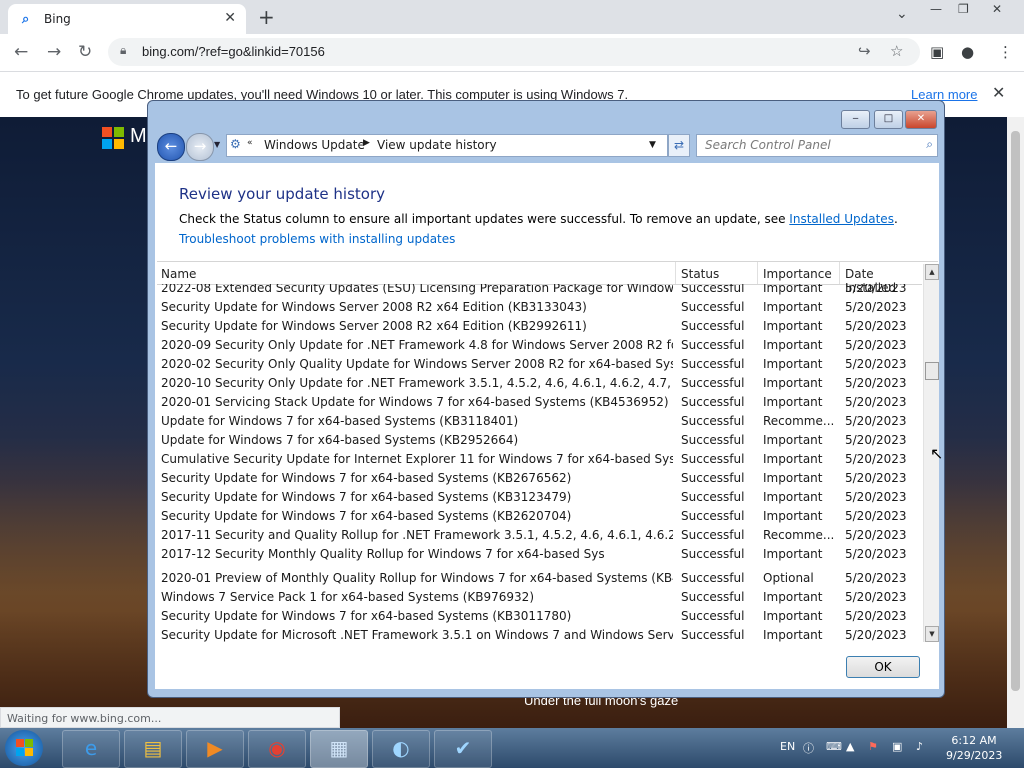  Describe the element at coordinates (85, 52) in the screenshot. I see `reload-icon: ↻` at that location.